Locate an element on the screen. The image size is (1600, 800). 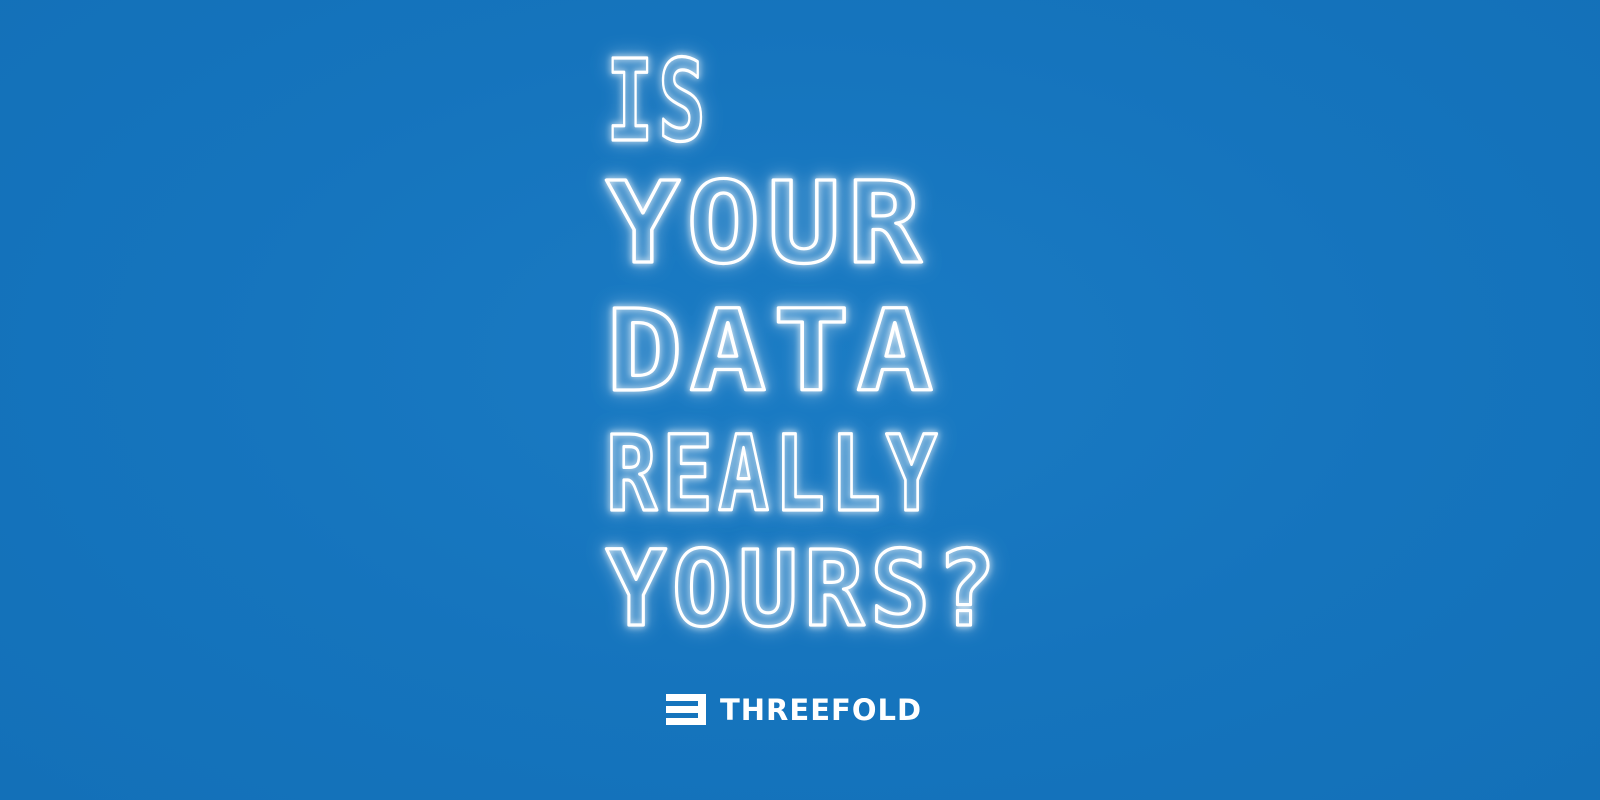
headline-line-3: DATA is located at coordinates (773, 352).